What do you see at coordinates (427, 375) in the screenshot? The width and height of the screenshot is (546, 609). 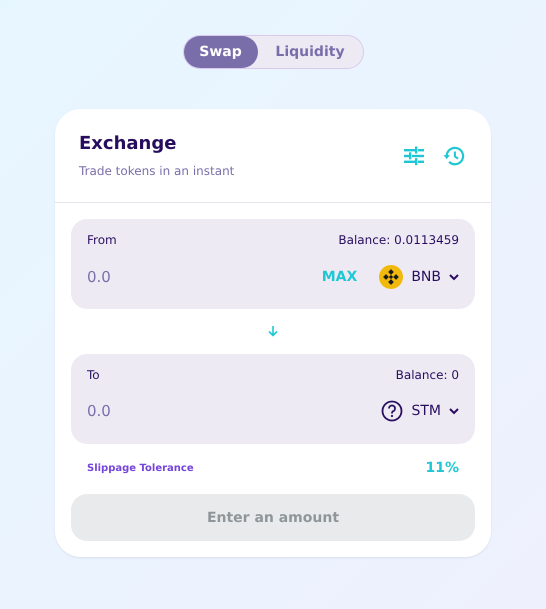 I see `balance-text: Balance: 0` at bounding box center [427, 375].